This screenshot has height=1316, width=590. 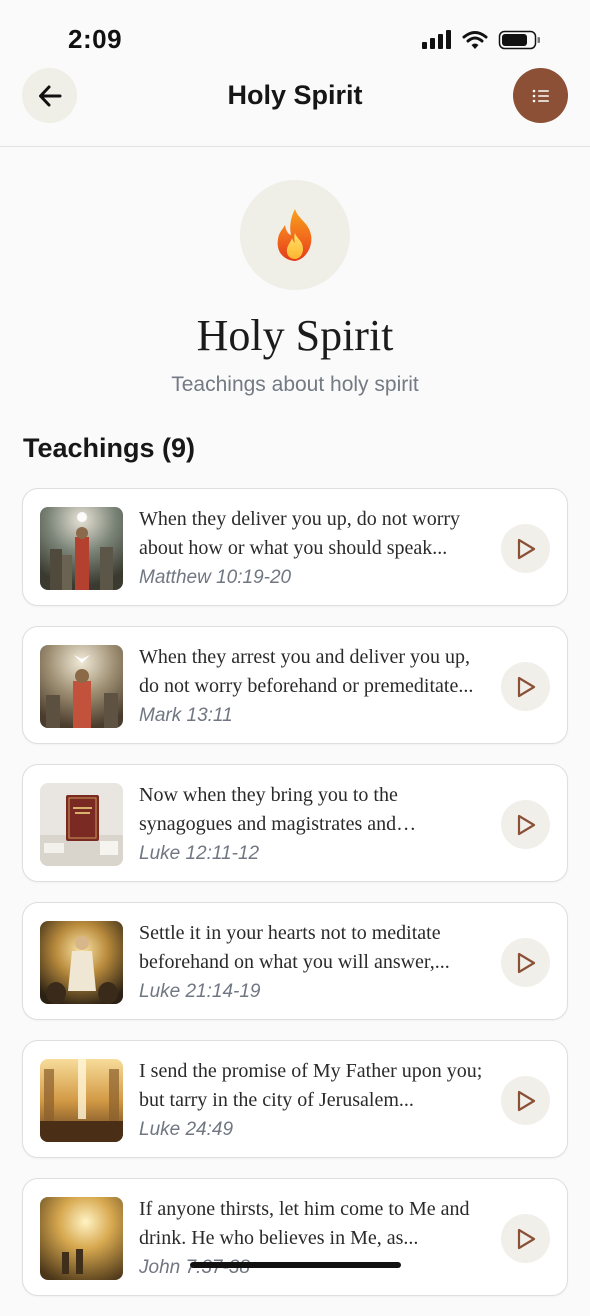 I want to click on status-bar: 2:09, so click(x=295, y=35).